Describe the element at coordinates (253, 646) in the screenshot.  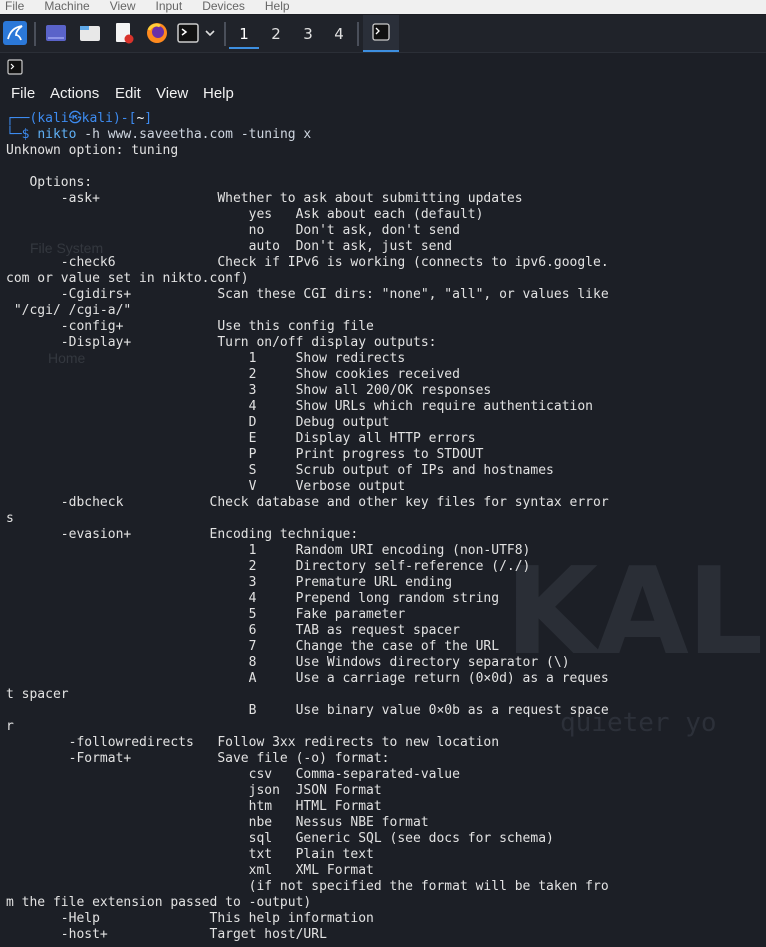
I see `output-line: 7 Change the case of the URL` at that location.